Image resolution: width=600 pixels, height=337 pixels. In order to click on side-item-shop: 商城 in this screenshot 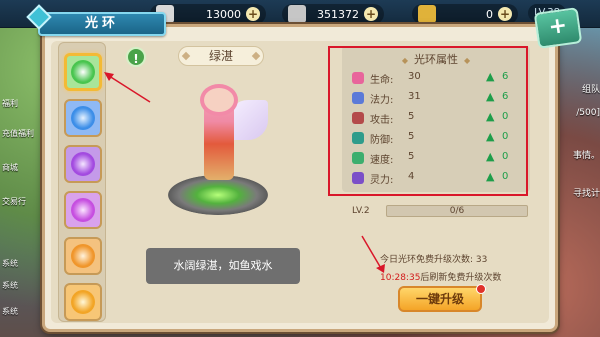, I will do `click(10, 167)`.